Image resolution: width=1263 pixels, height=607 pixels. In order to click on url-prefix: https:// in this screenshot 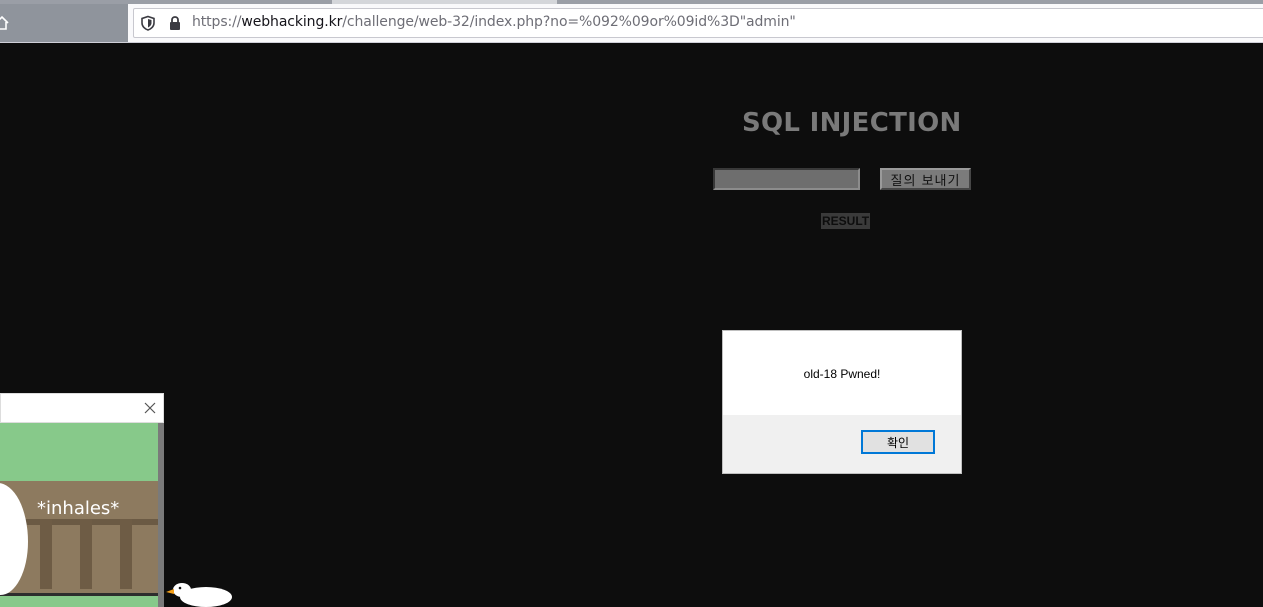, I will do `click(217, 22)`.